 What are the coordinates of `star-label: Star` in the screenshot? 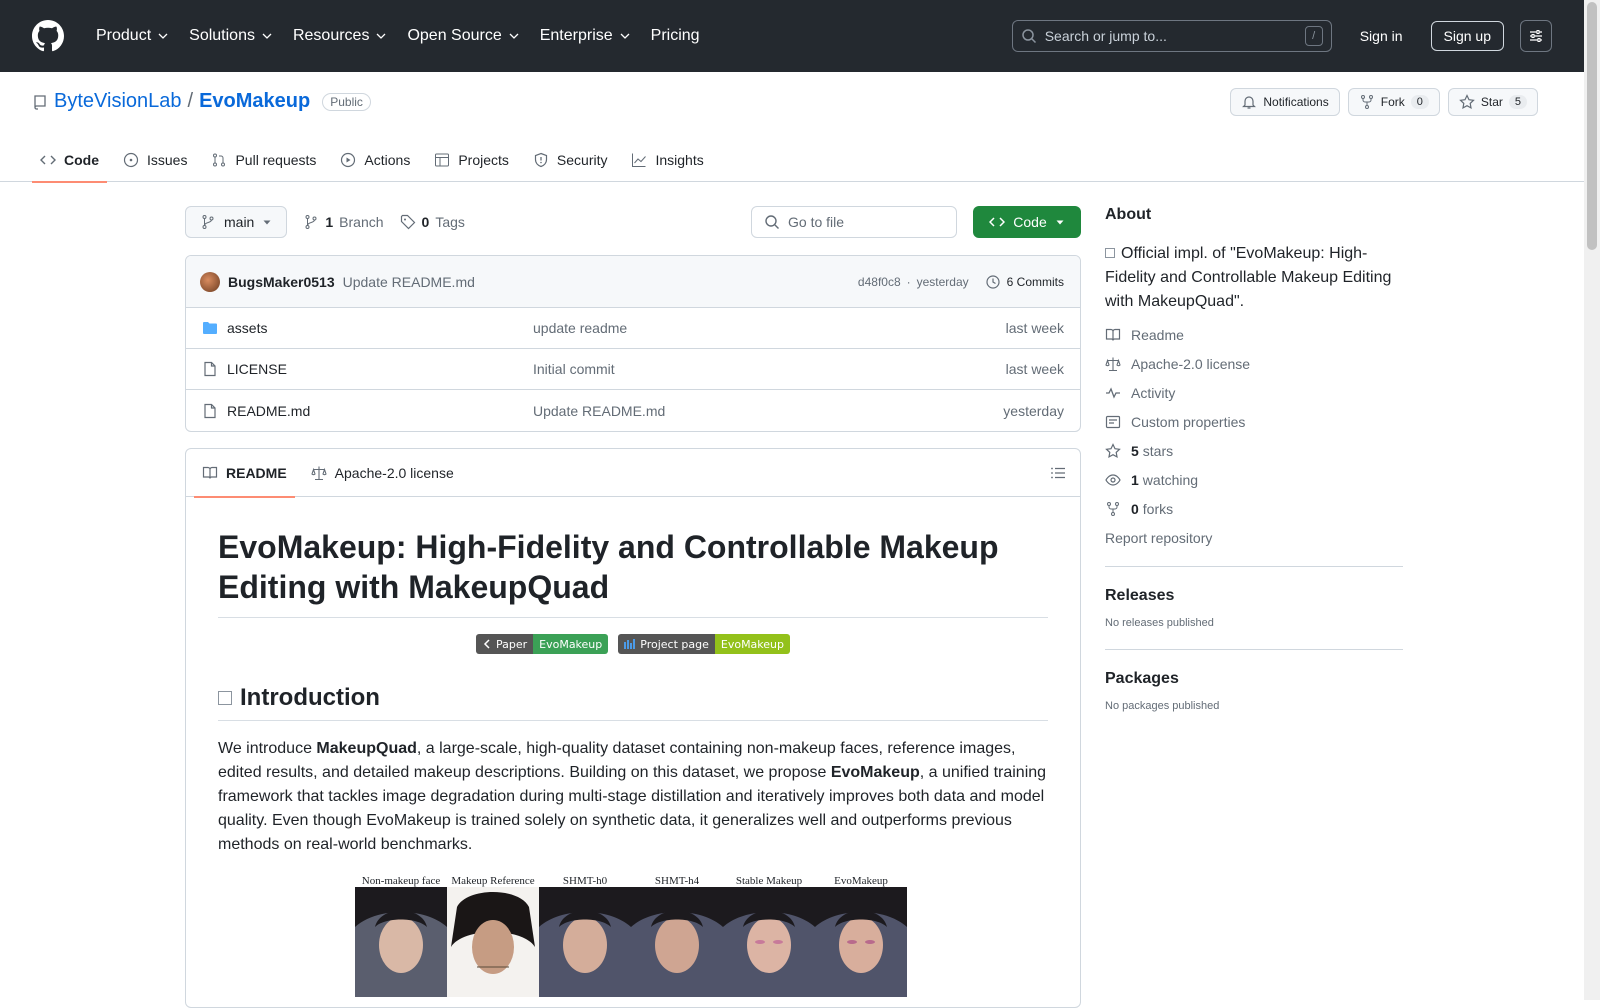 It's located at (1491, 102).